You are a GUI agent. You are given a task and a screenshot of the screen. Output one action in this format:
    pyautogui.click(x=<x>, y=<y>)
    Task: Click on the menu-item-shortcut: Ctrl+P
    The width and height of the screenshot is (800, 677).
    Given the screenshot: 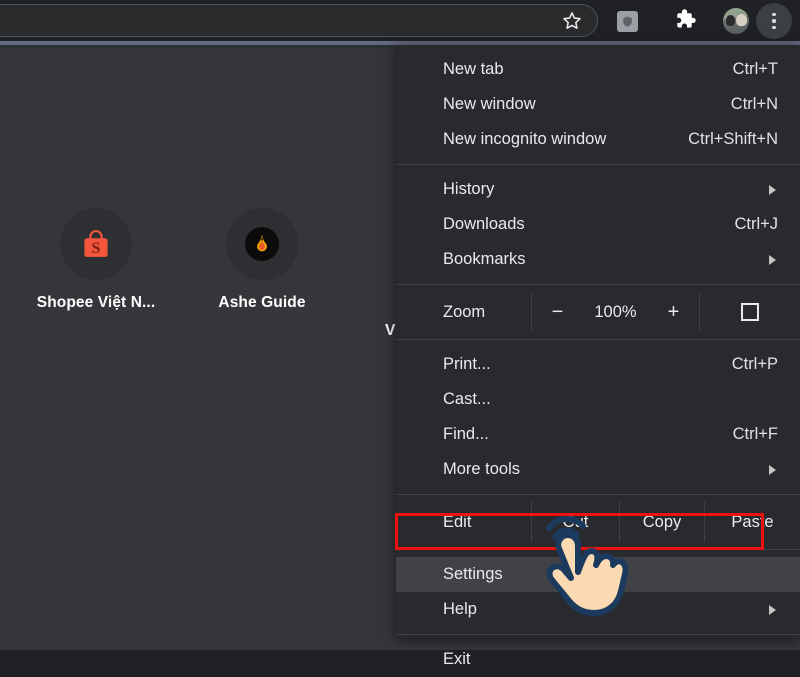 What is the action you would take?
    pyautogui.click(x=754, y=364)
    